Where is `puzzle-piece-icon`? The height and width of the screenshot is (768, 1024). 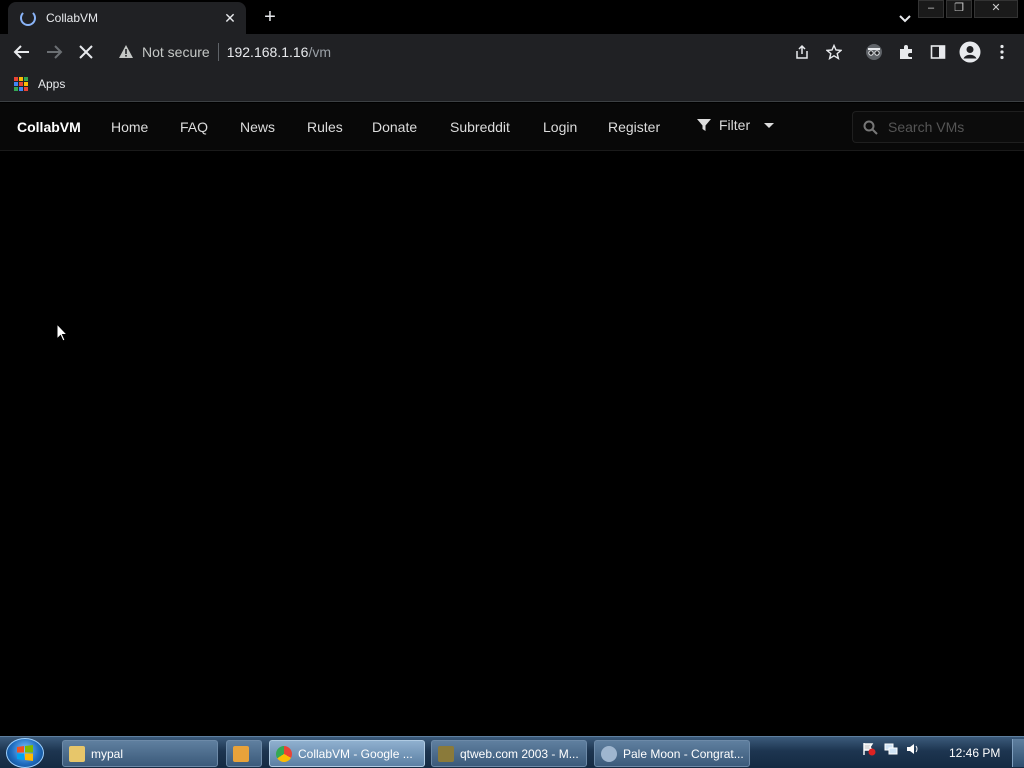 puzzle-piece-icon is located at coordinates (906, 52).